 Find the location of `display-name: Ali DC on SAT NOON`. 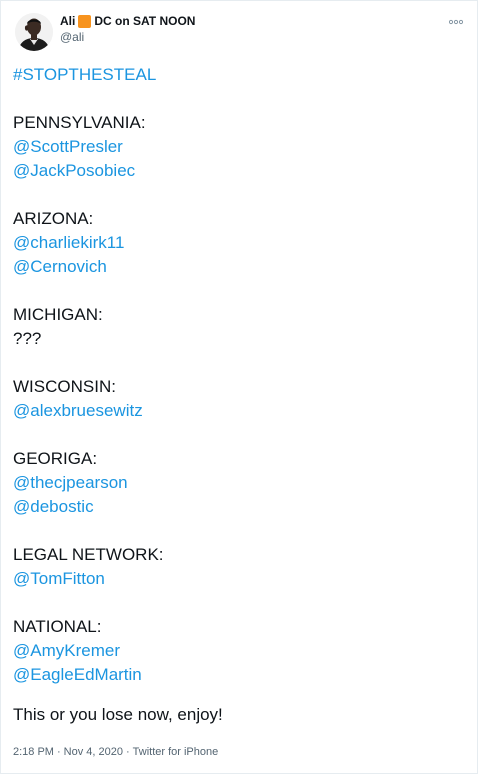

display-name: Ali DC on SAT NOON is located at coordinates (127, 21).